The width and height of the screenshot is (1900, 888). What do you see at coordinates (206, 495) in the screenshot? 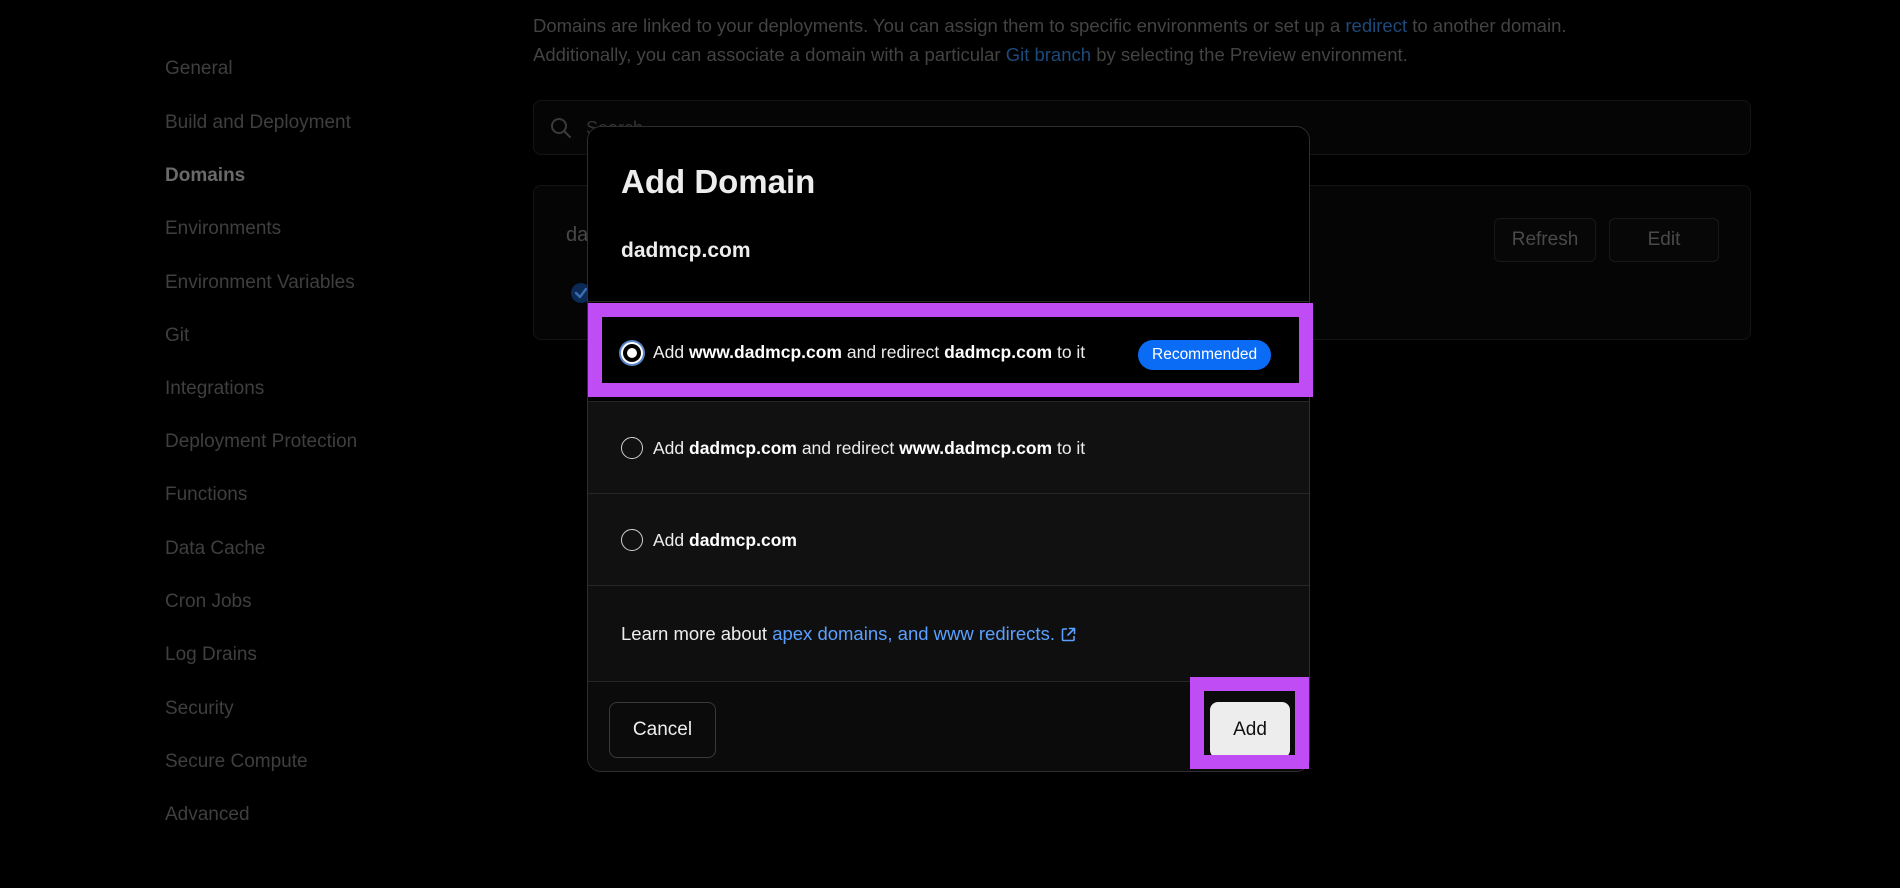
I see `sidebar-item-functions: Functions` at bounding box center [206, 495].